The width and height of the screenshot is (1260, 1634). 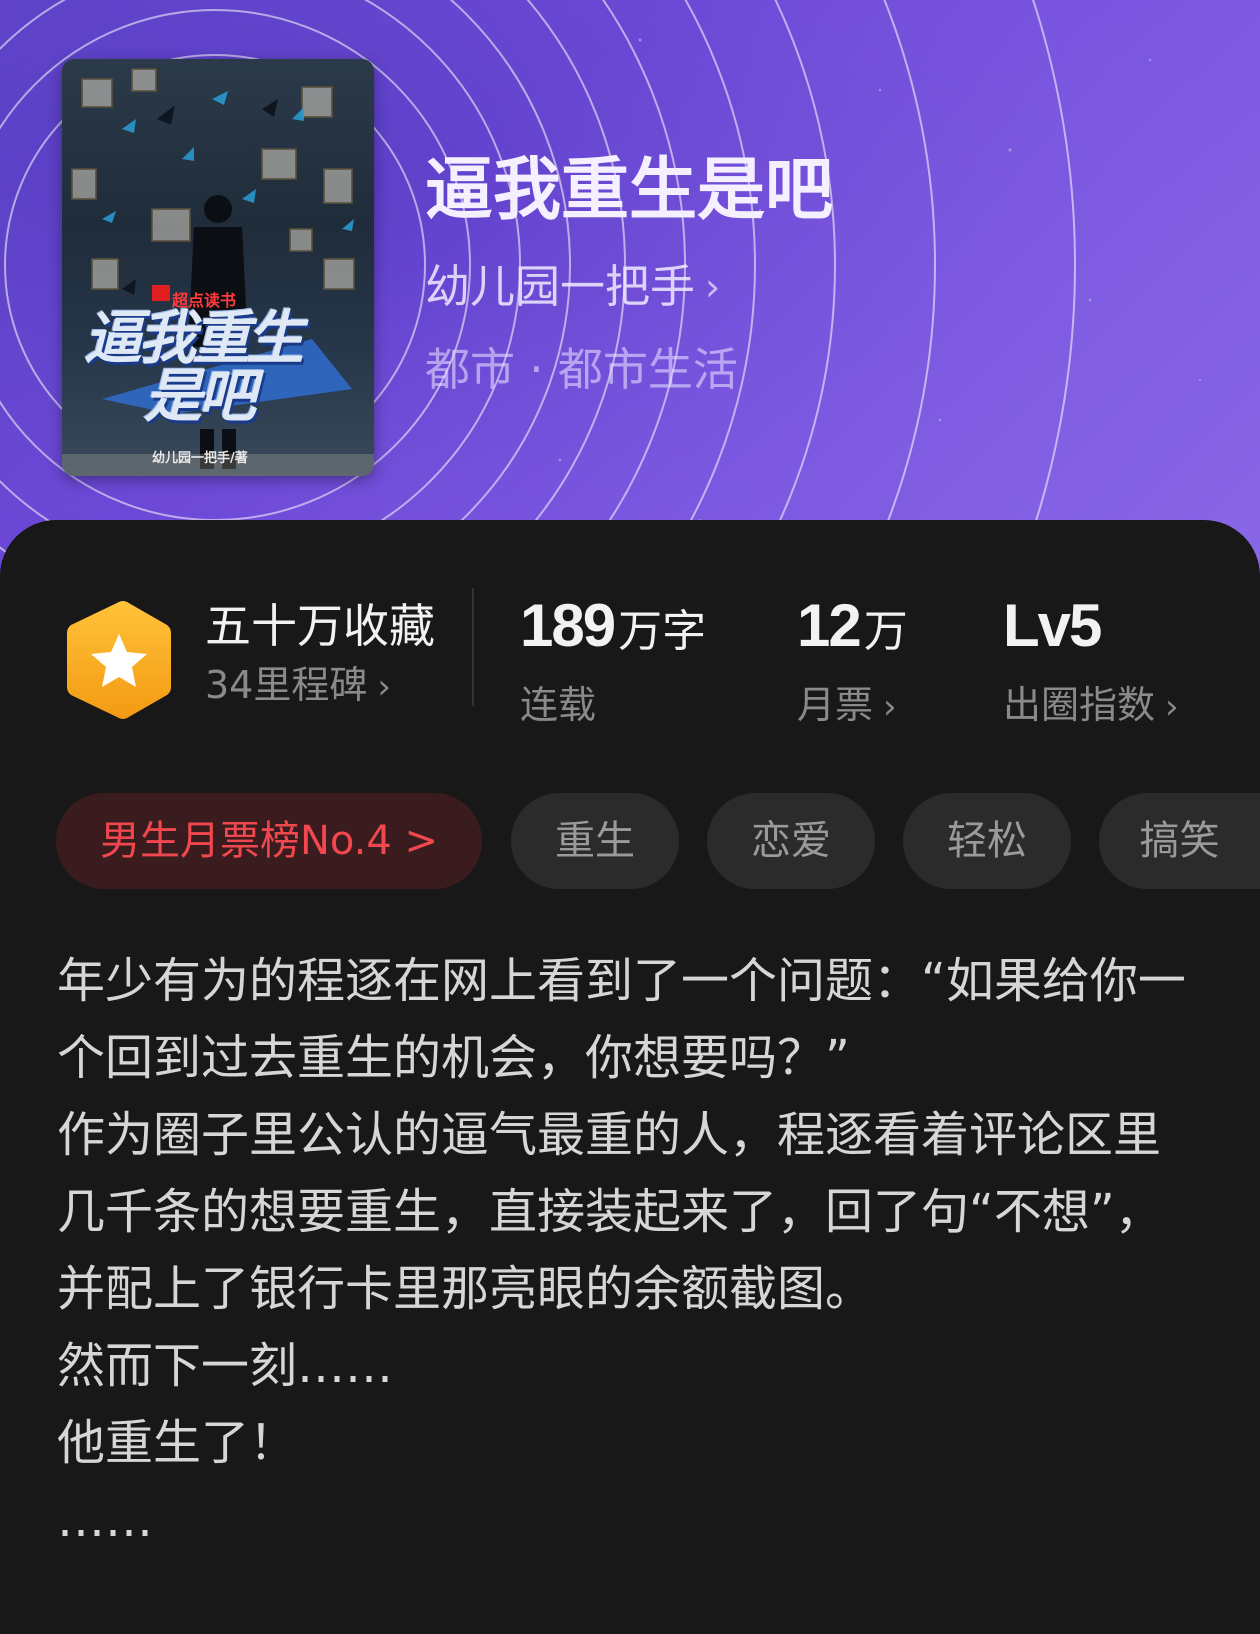 I want to click on tag-chip: 搞笑, so click(x=1179, y=841).